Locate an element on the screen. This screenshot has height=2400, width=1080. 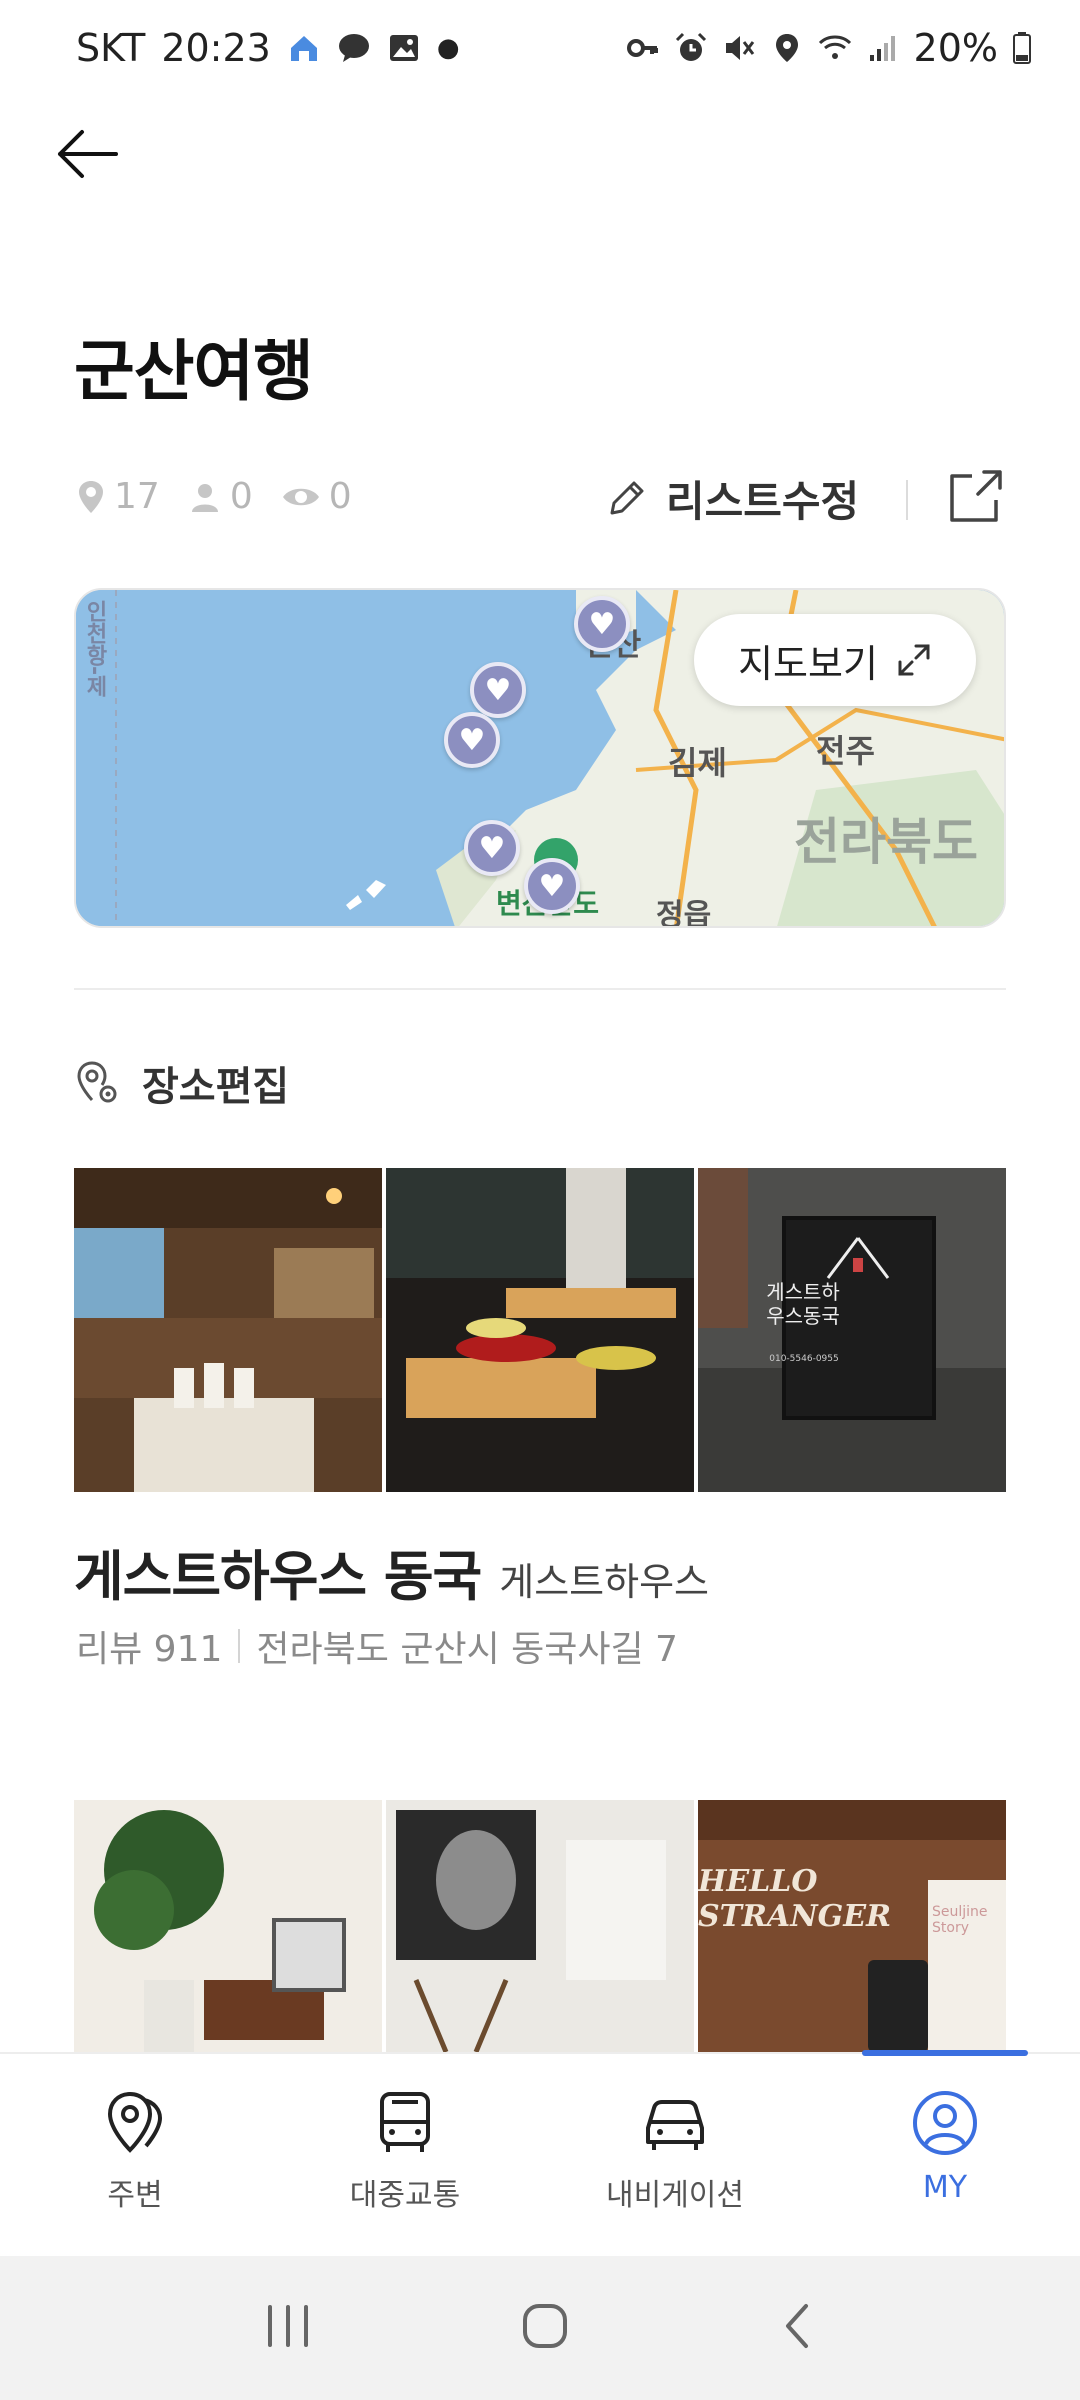
chevron-left-icon is located at coordinates (796, 2326).